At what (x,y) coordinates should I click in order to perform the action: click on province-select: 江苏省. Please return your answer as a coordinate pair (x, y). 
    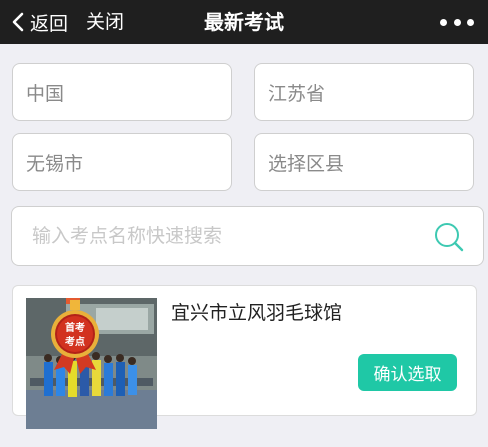
    Looking at the image, I should click on (364, 92).